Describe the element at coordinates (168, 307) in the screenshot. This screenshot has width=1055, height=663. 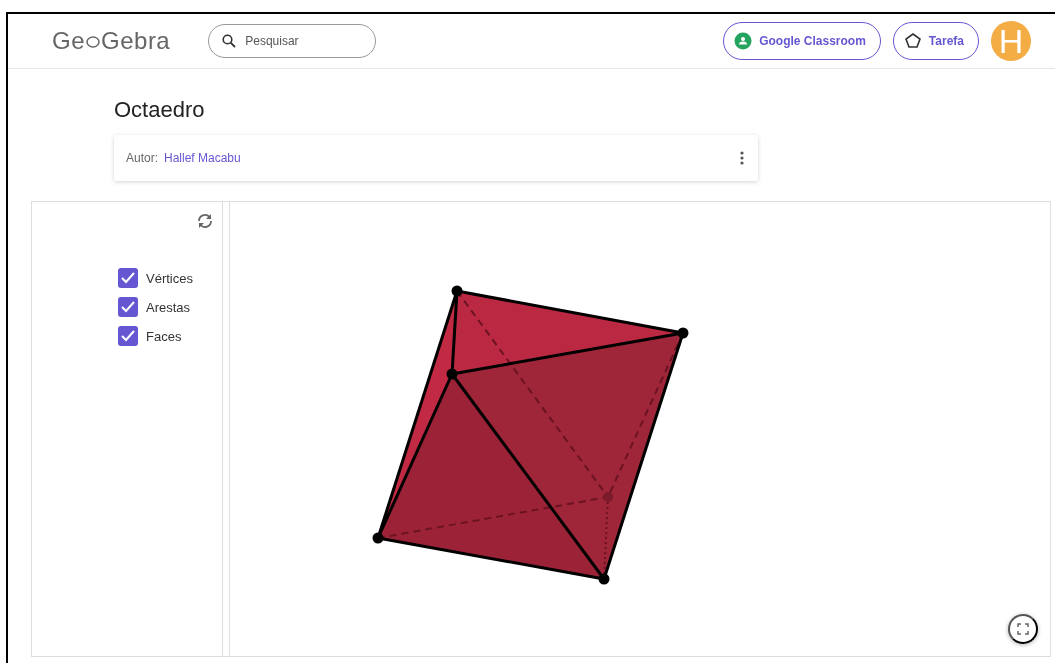
I see `checkbox-label: Arestas` at that location.